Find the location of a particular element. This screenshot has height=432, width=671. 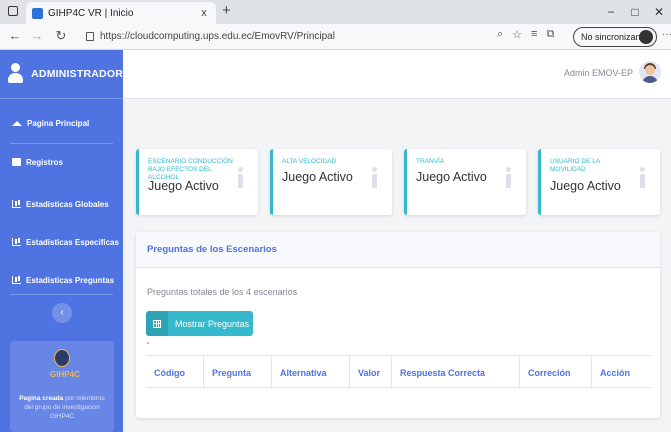

back-icon: ← is located at coordinates (15, 36).